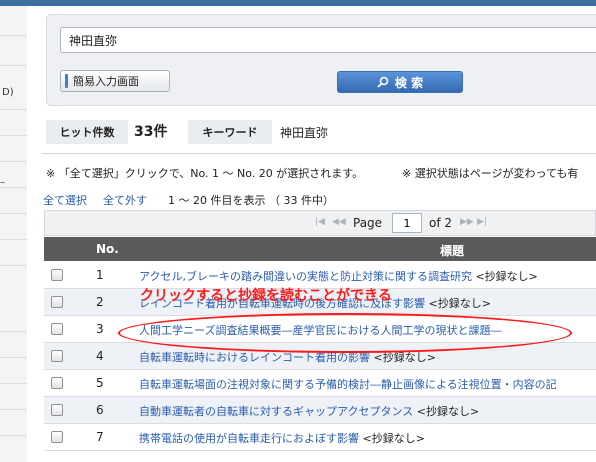  I want to click on page-total: of 2, so click(441, 223).